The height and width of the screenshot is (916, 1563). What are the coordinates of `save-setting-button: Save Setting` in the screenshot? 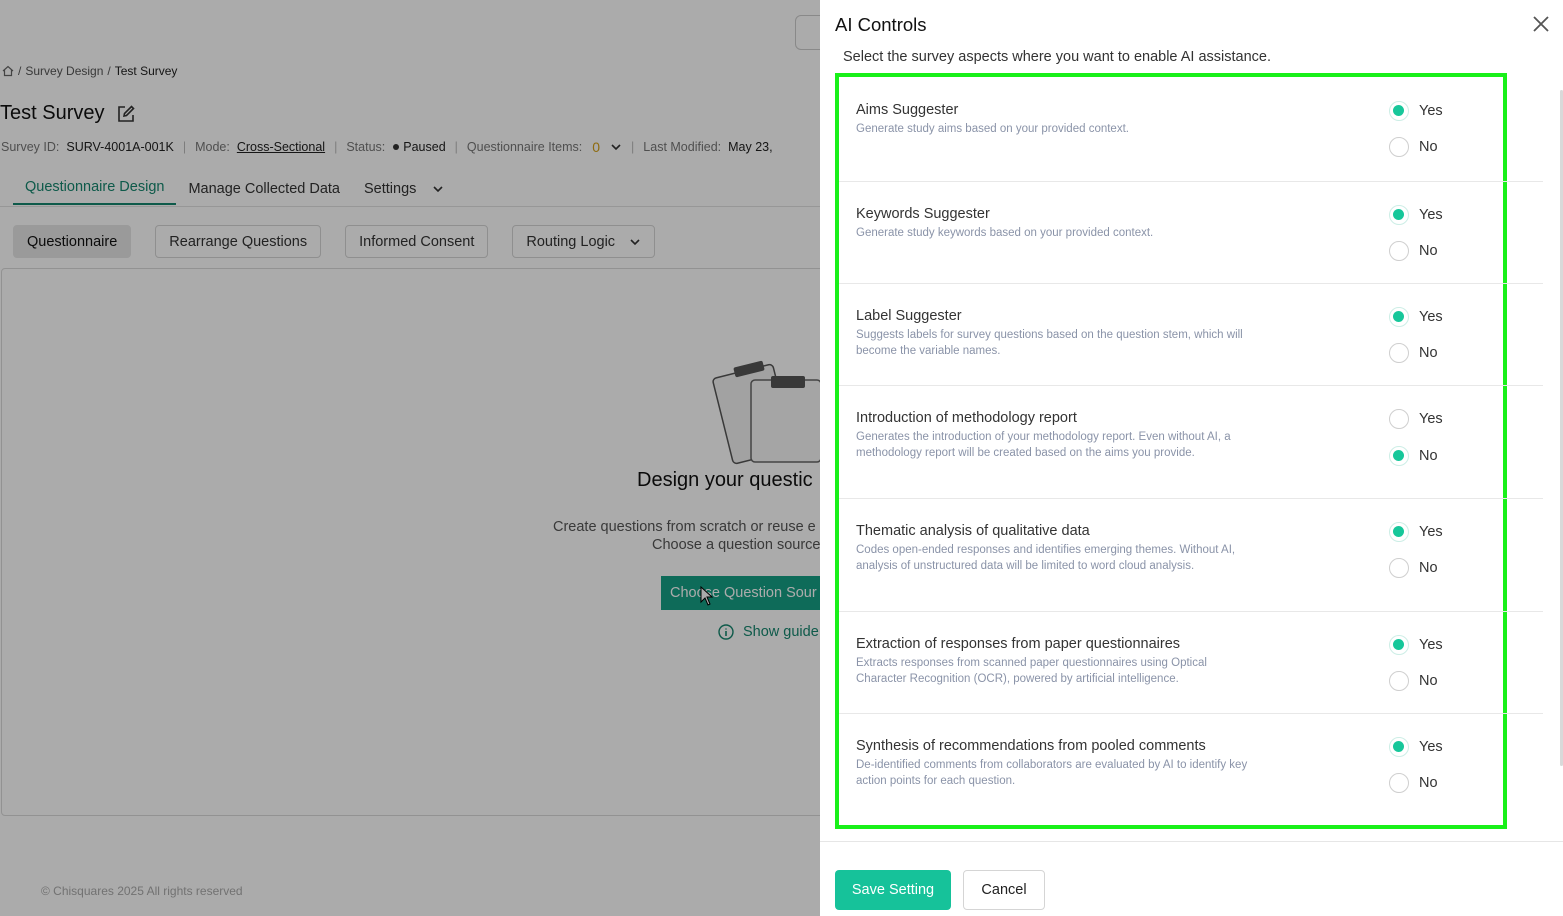 It's located at (893, 890).